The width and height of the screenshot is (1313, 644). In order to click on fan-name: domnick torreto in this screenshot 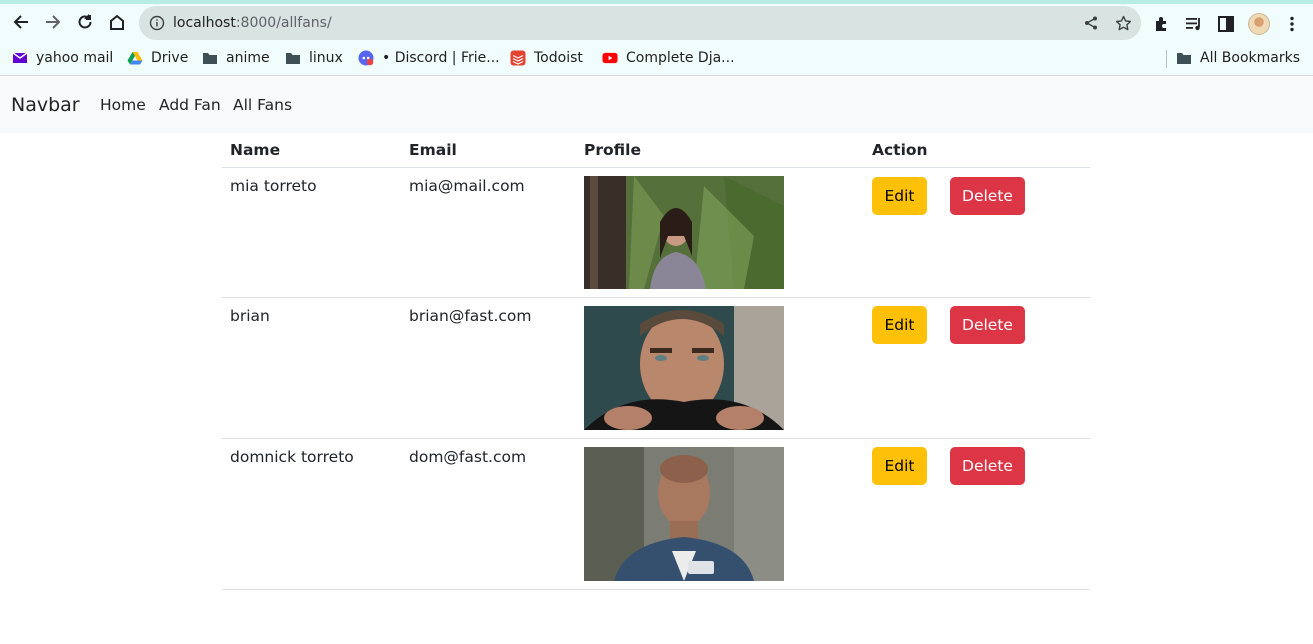, I will do `click(292, 457)`.